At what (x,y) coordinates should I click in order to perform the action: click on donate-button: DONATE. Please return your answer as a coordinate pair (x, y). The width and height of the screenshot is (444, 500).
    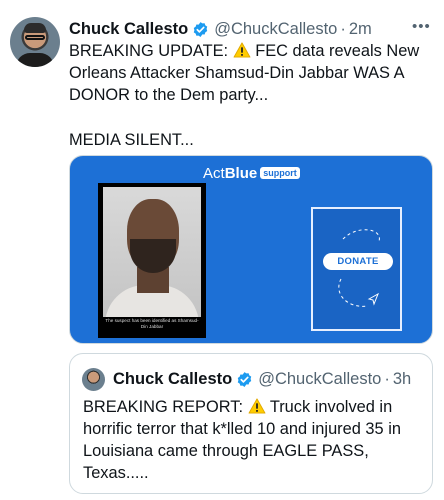
    Looking at the image, I should click on (358, 261).